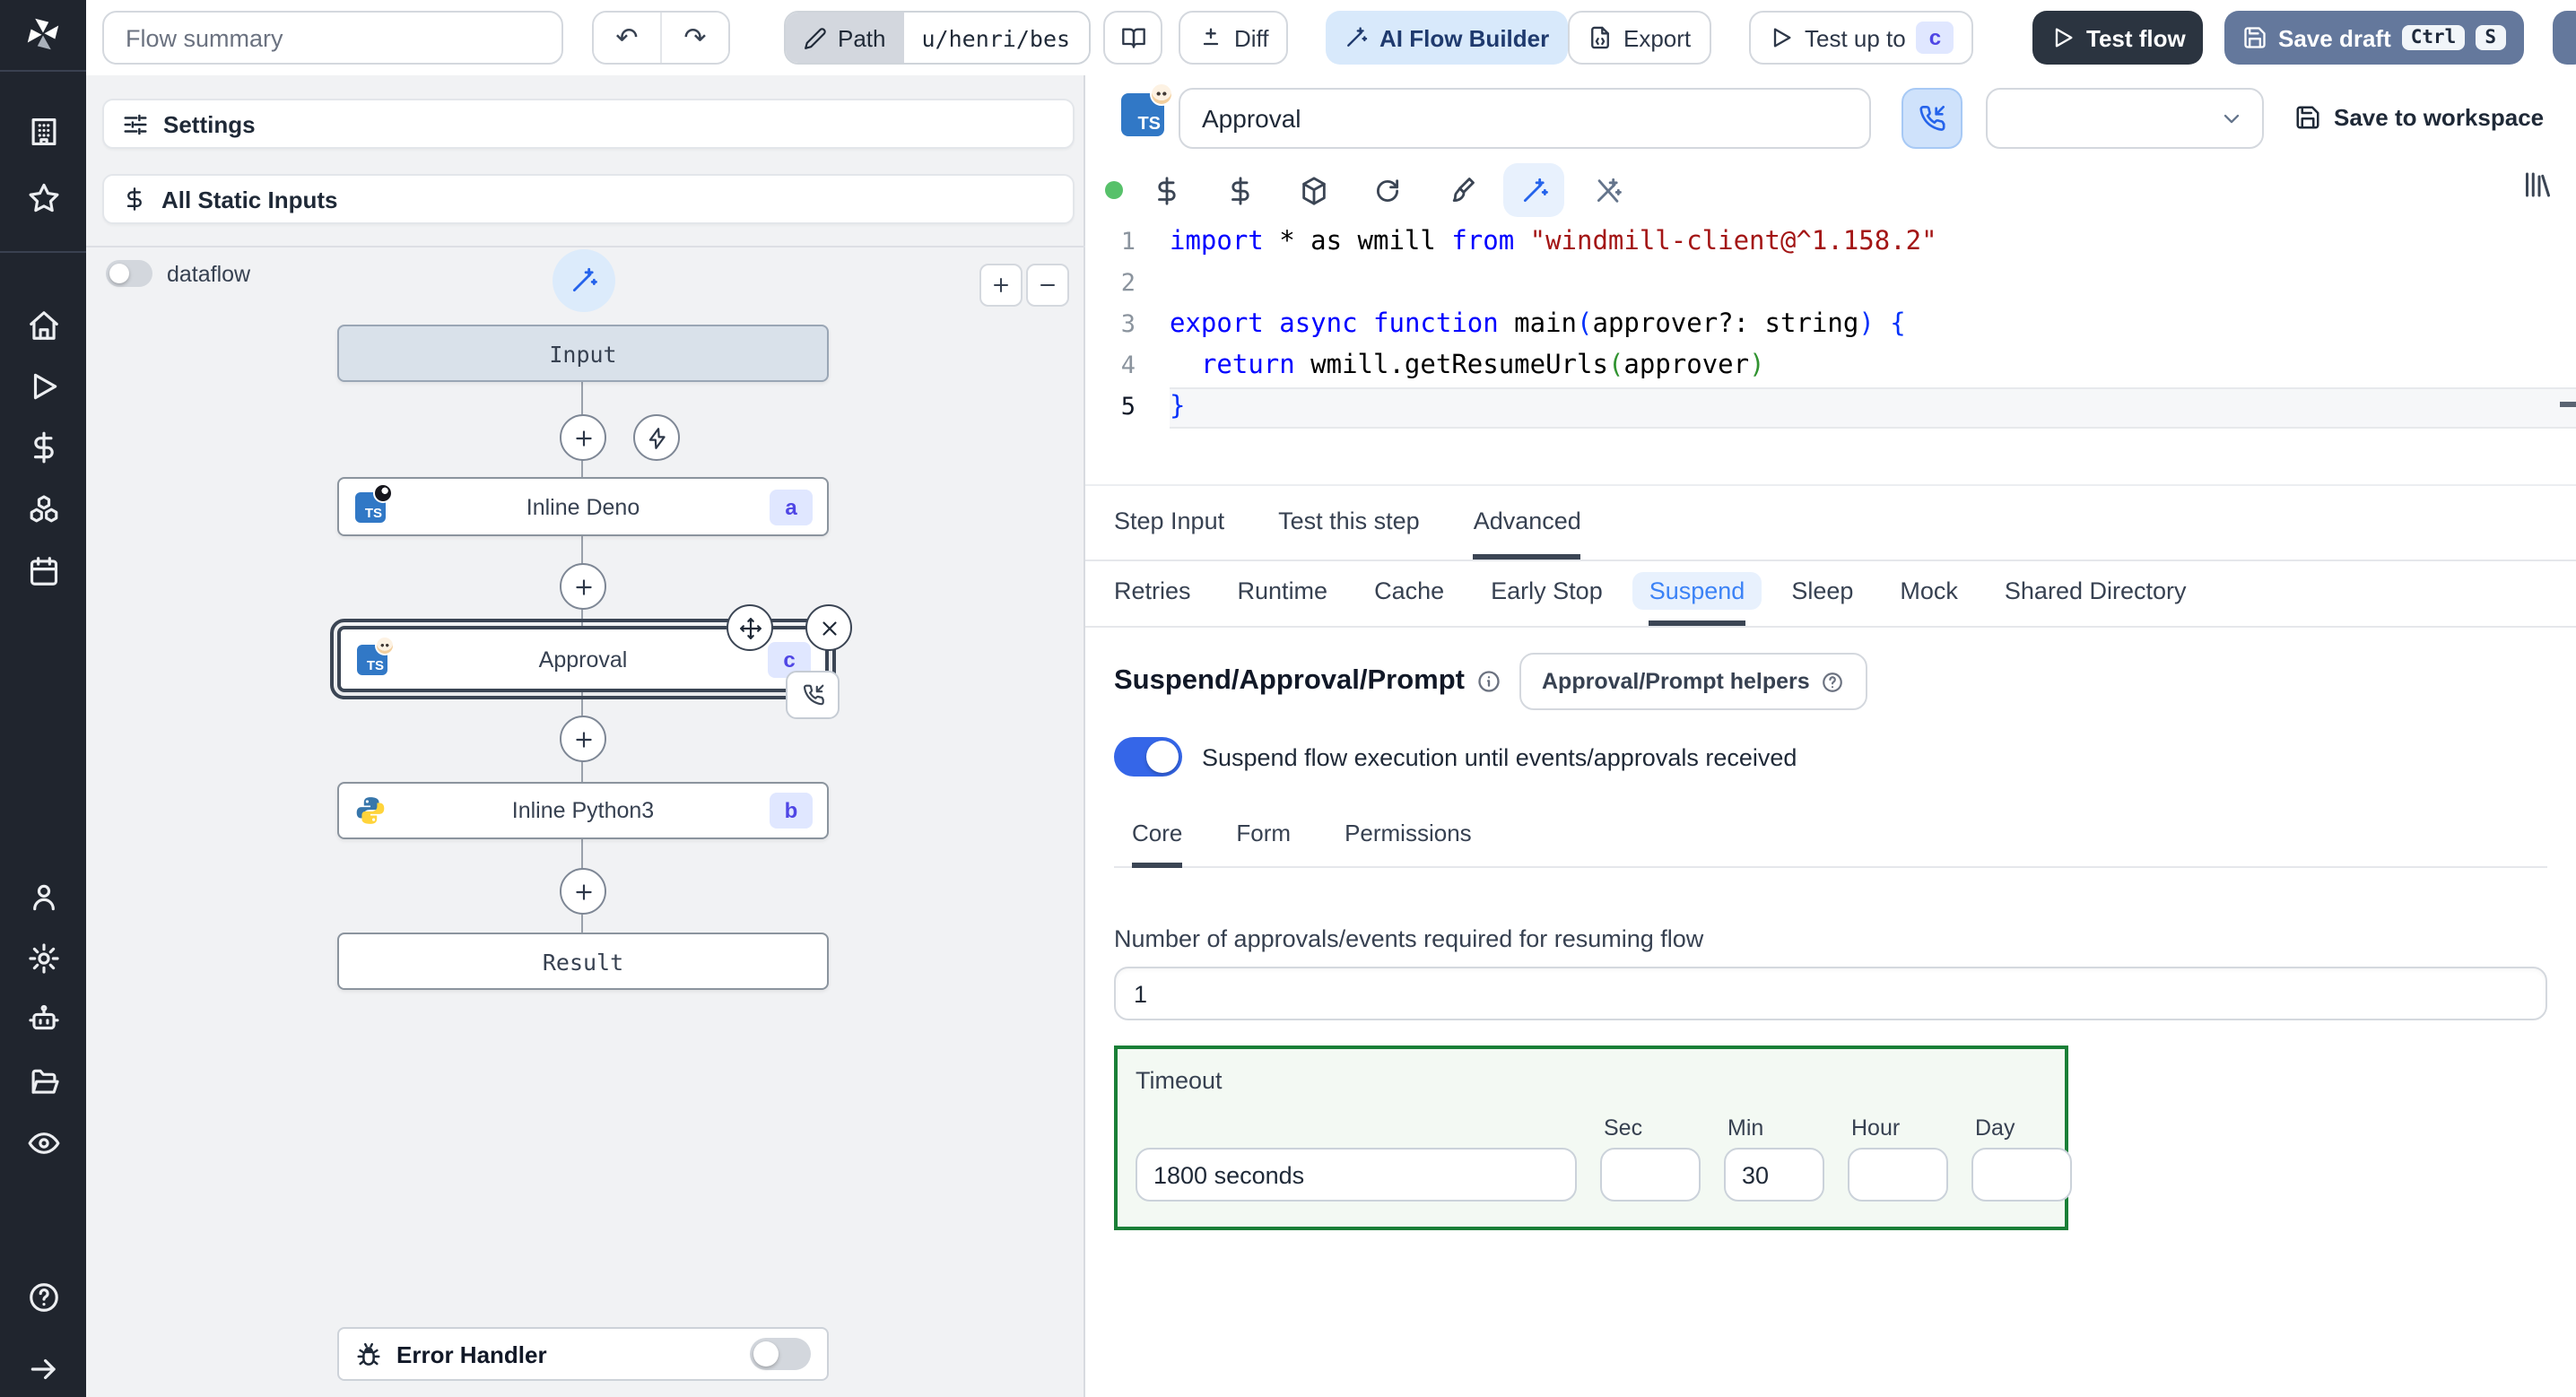  I want to click on tab-form: Form, so click(1263, 836).